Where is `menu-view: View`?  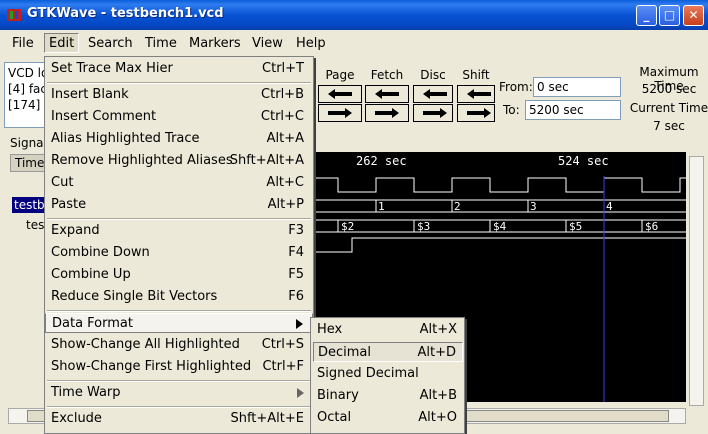 menu-view: View is located at coordinates (267, 43).